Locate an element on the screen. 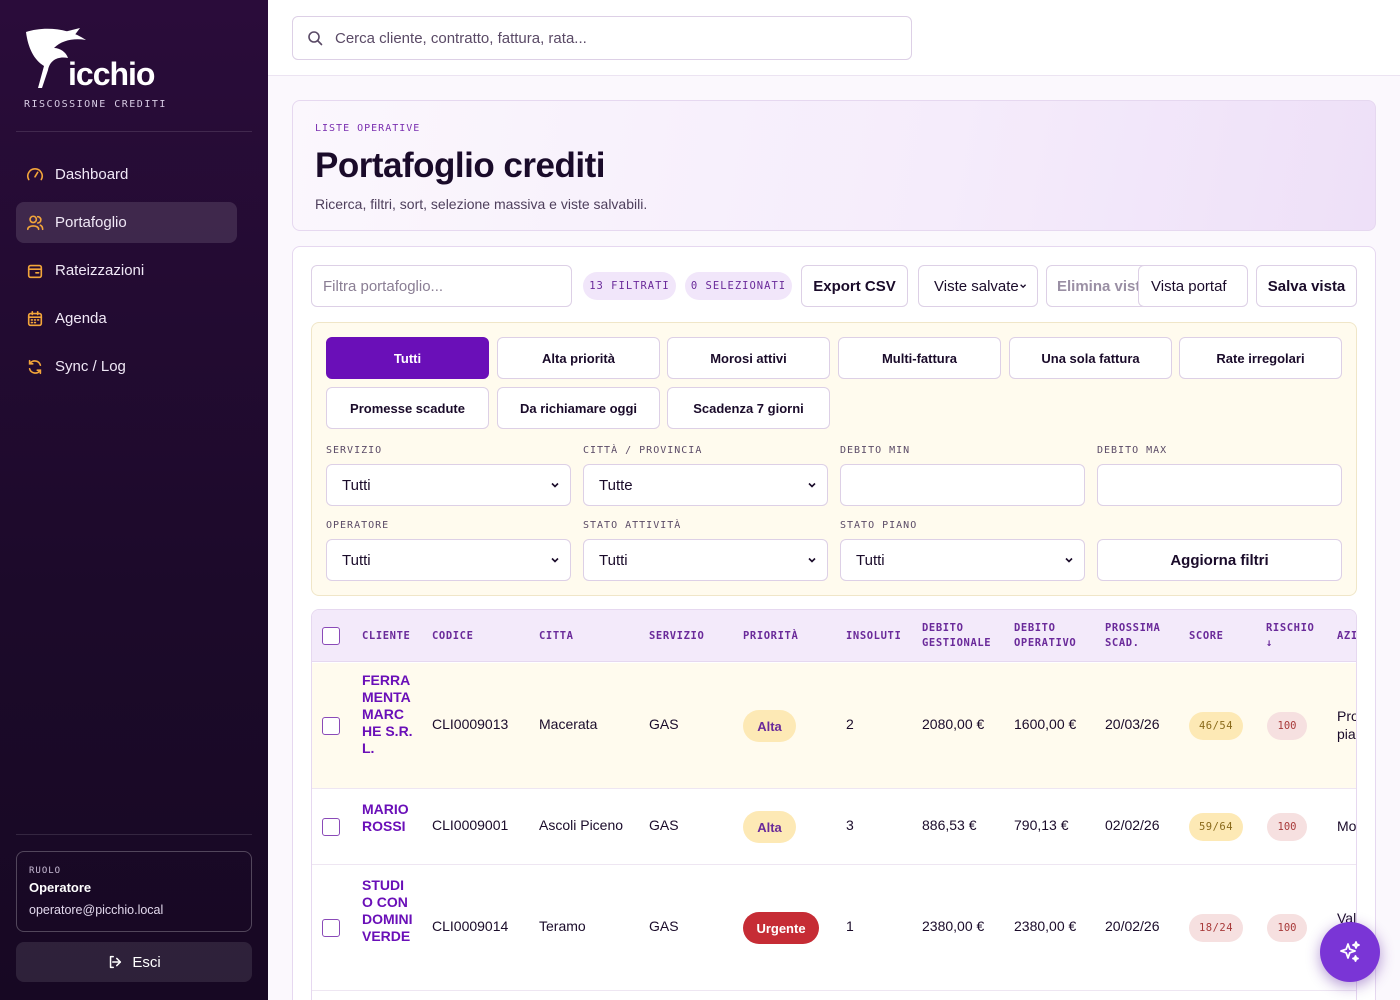 This screenshot has width=1400, height=1000. top-bar is located at coordinates (834, 38).